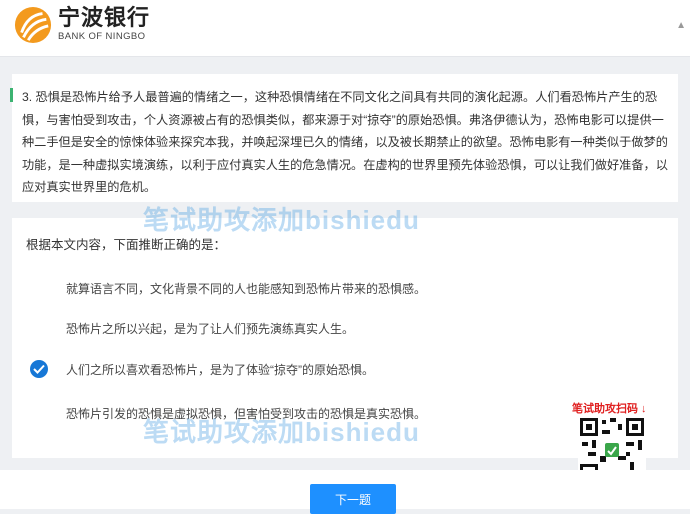  I want to click on answer-option-selected: 人们之所以喜欢看恐怖片，是为了体验“掠夺”的原始恐惧。, so click(300, 370).